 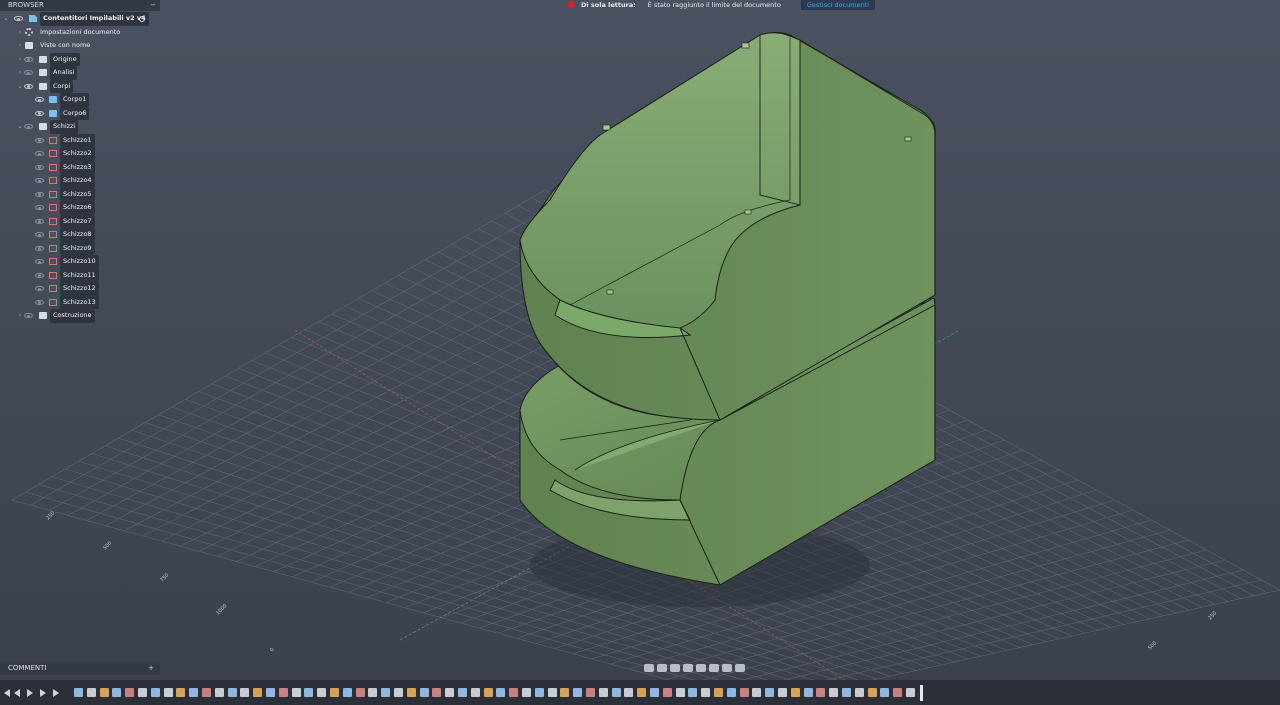 I want to click on browser-row-contentitori-impilabili-v2-v4: ⌄ Contentitori Impilabili v2 v4, so click(x=80, y=19).